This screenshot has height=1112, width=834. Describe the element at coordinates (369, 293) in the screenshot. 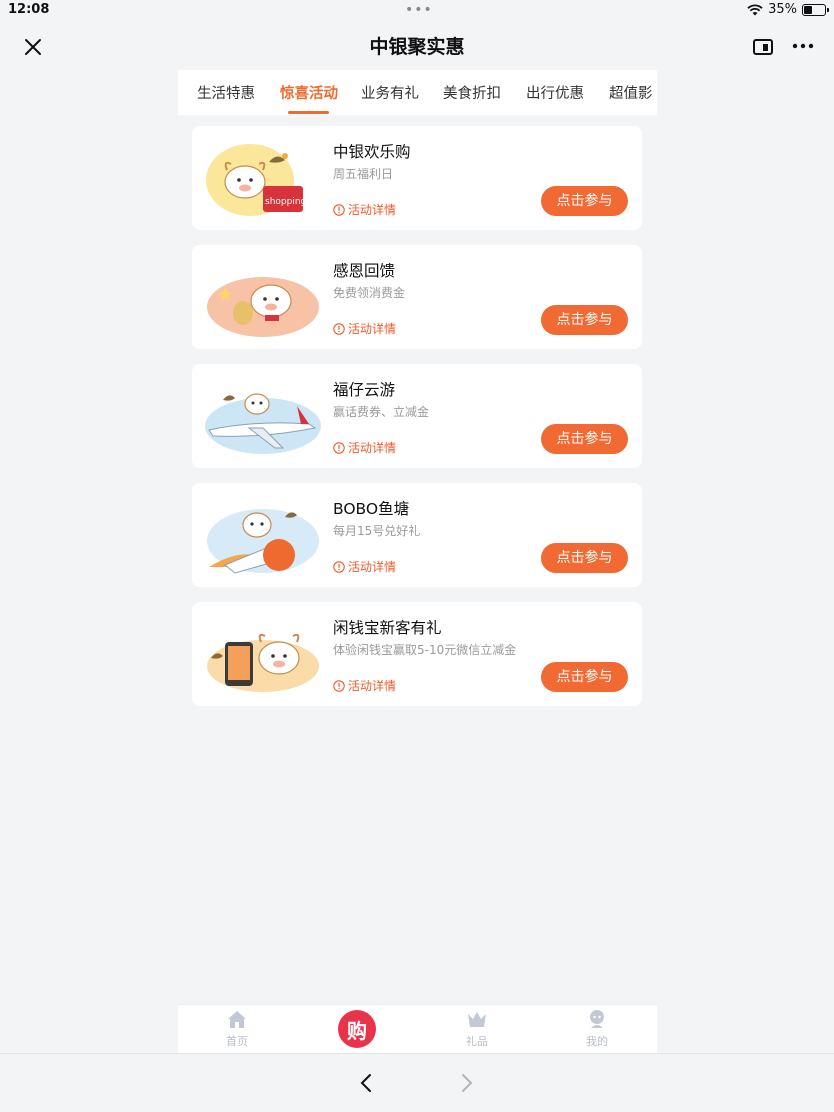

I see `card-subtitle: 免费领消费金` at that location.